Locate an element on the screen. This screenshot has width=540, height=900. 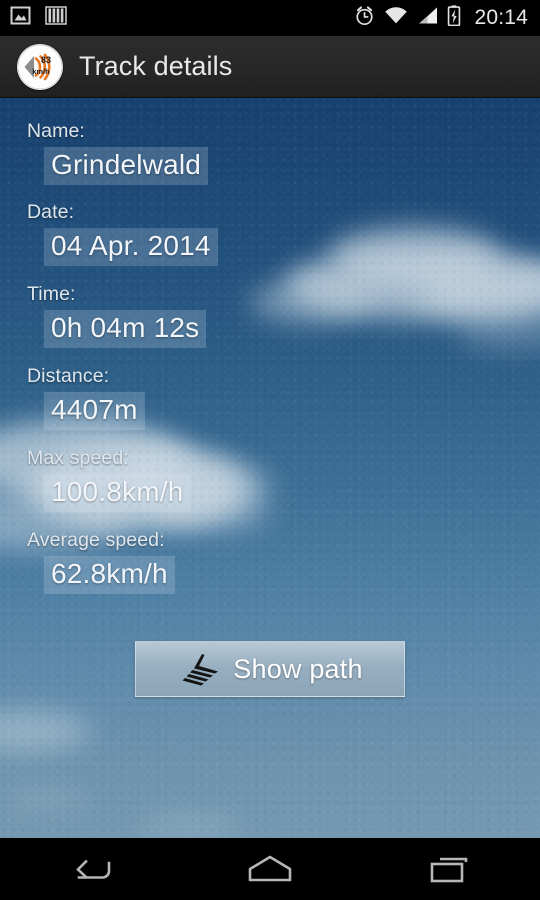
field-name: Name: Grindelwald is located at coordinates (118, 152).